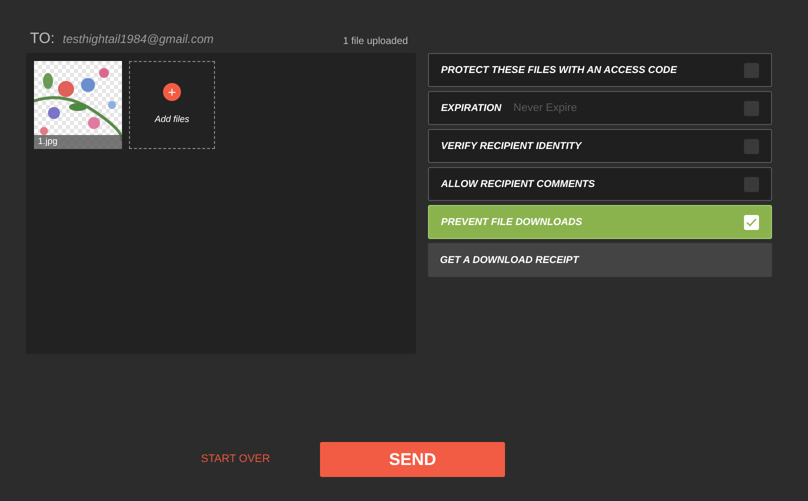  Describe the element at coordinates (600, 260) in the screenshot. I see `download-receipt-option: GET A DOWNLOAD RECEIPT` at that location.